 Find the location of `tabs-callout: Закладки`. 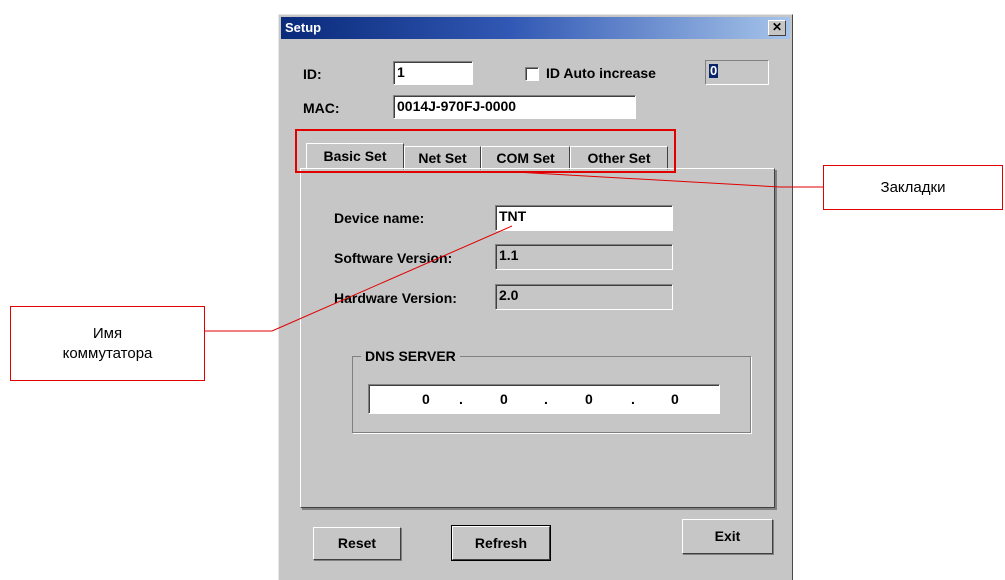

tabs-callout: Закладки is located at coordinates (913, 187).